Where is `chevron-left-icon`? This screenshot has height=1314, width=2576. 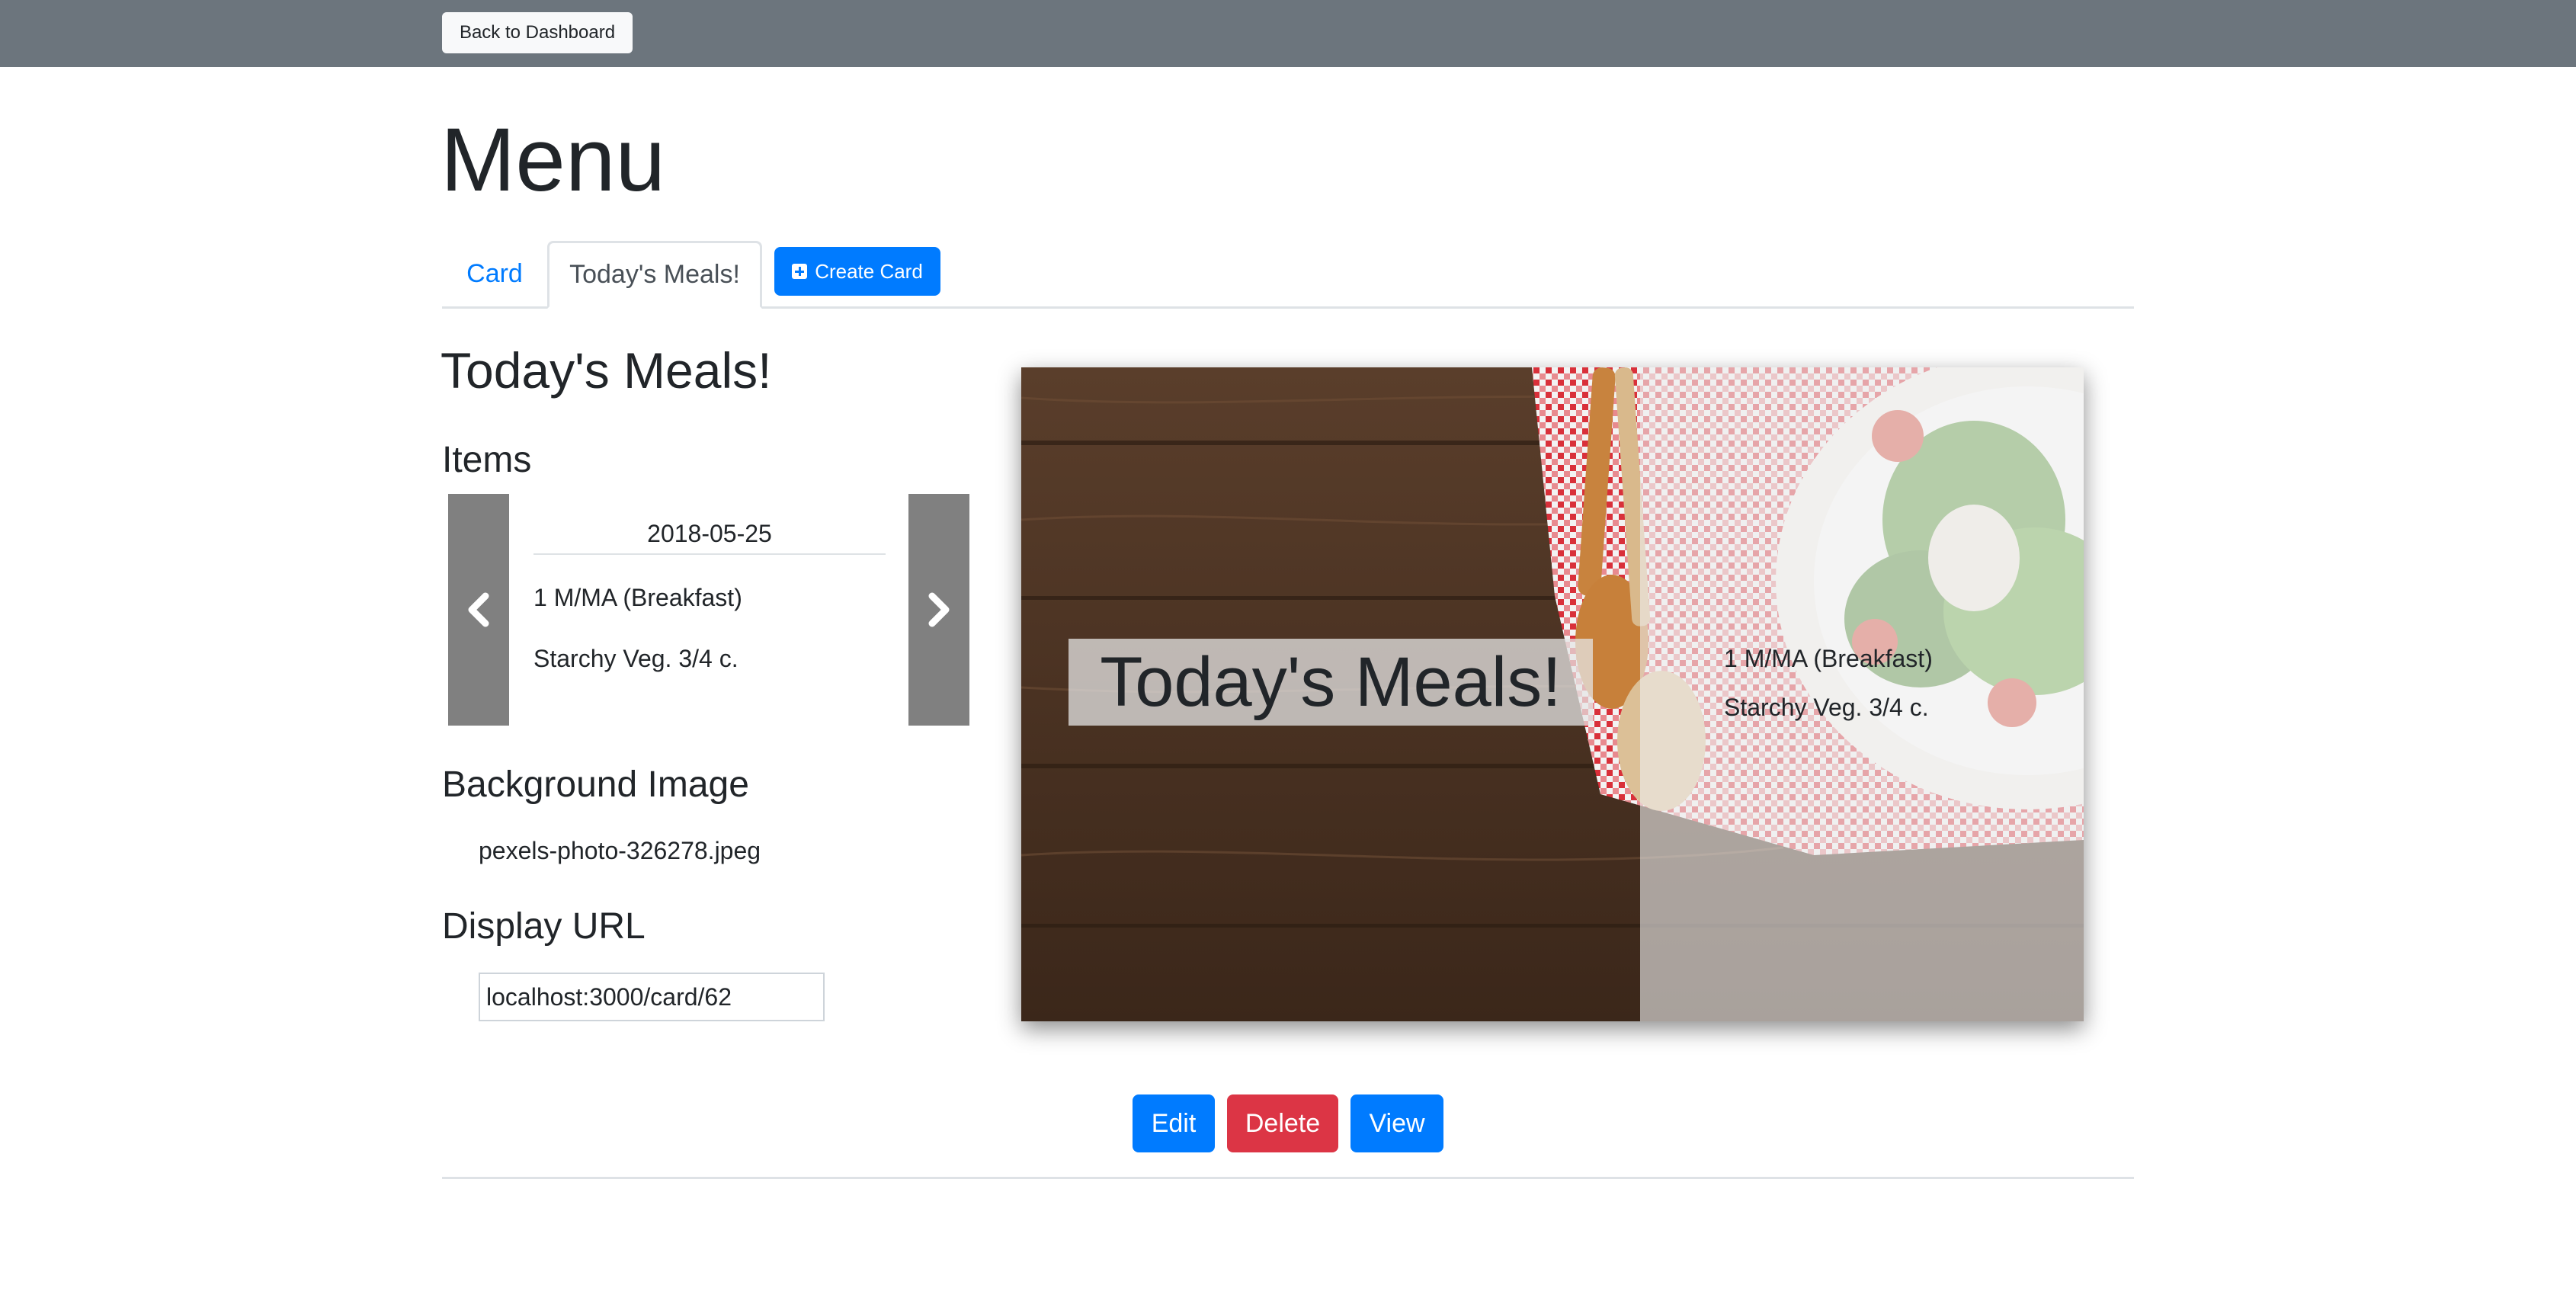
chevron-left-icon is located at coordinates (478, 609).